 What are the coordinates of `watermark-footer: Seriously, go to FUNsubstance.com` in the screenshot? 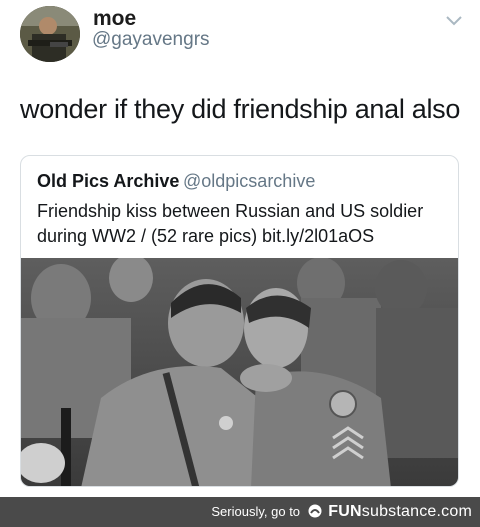 It's located at (240, 512).